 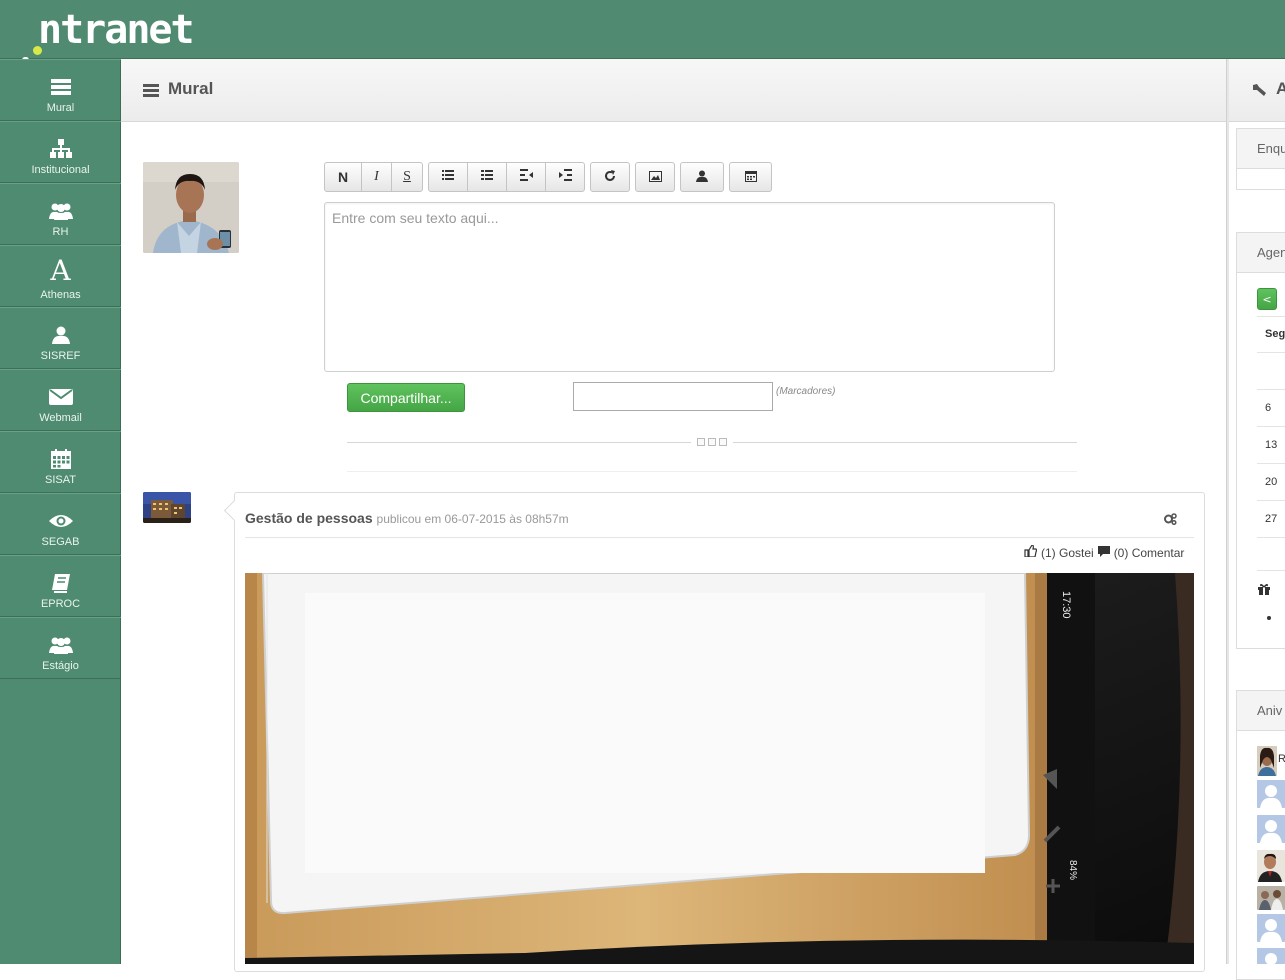 I want to click on right-header-title: A, so click(x=1280, y=88).